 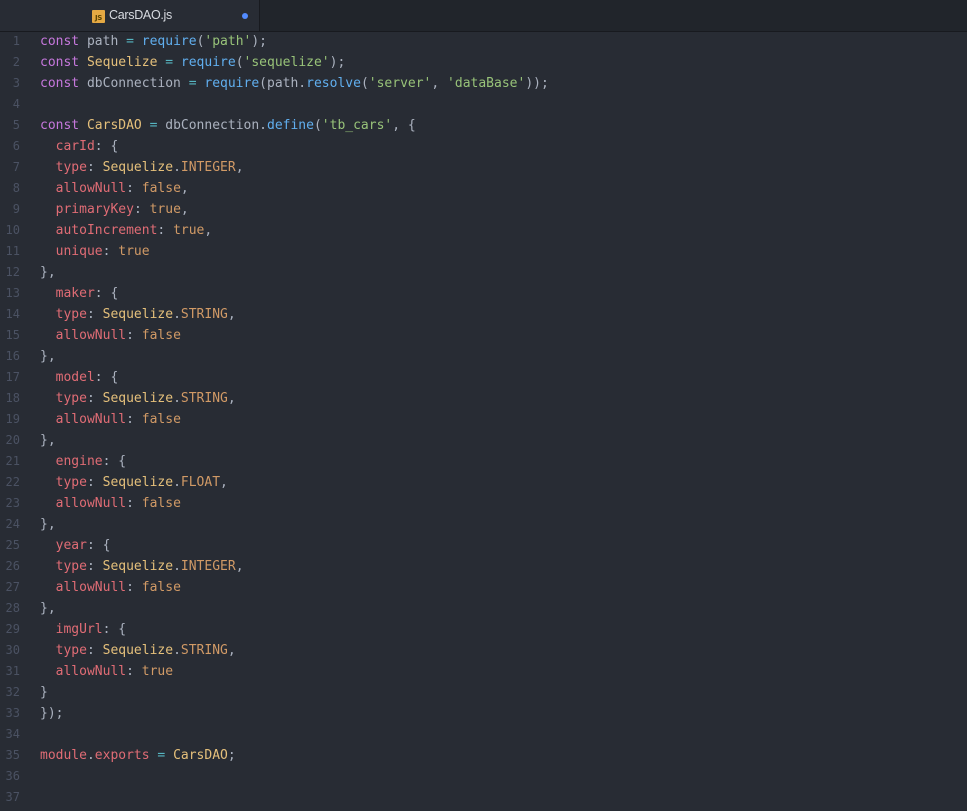 I want to click on code-line: 12},, so click(x=483, y=272).